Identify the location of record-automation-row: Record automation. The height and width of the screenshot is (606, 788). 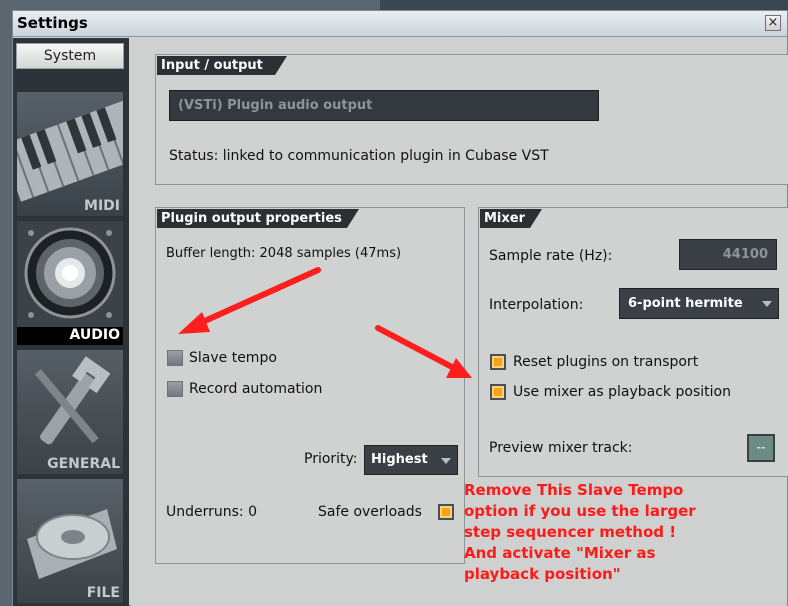
(244, 389).